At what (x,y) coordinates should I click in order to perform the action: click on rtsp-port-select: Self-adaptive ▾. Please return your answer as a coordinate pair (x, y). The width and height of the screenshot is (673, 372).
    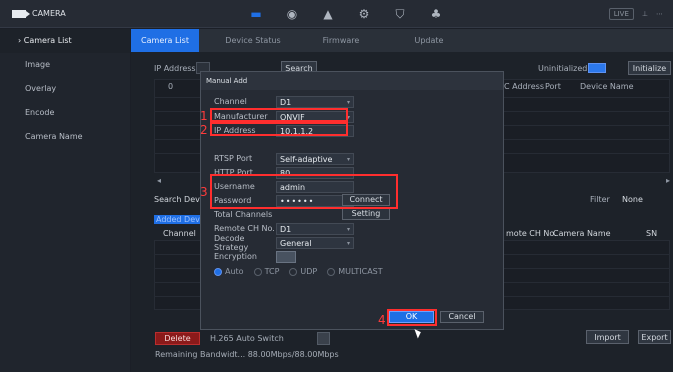
    Looking at the image, I should click on (315, 158).